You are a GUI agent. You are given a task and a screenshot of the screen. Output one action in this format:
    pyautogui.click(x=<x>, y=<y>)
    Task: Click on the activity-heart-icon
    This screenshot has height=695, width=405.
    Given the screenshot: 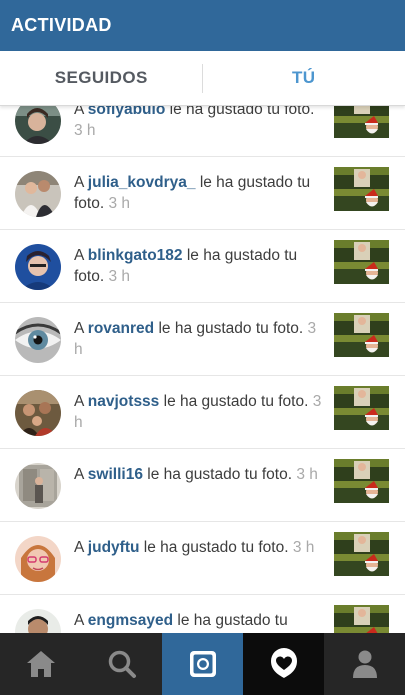 What is the action you would take?
    pyautogui.click(x=283, y=663)
    